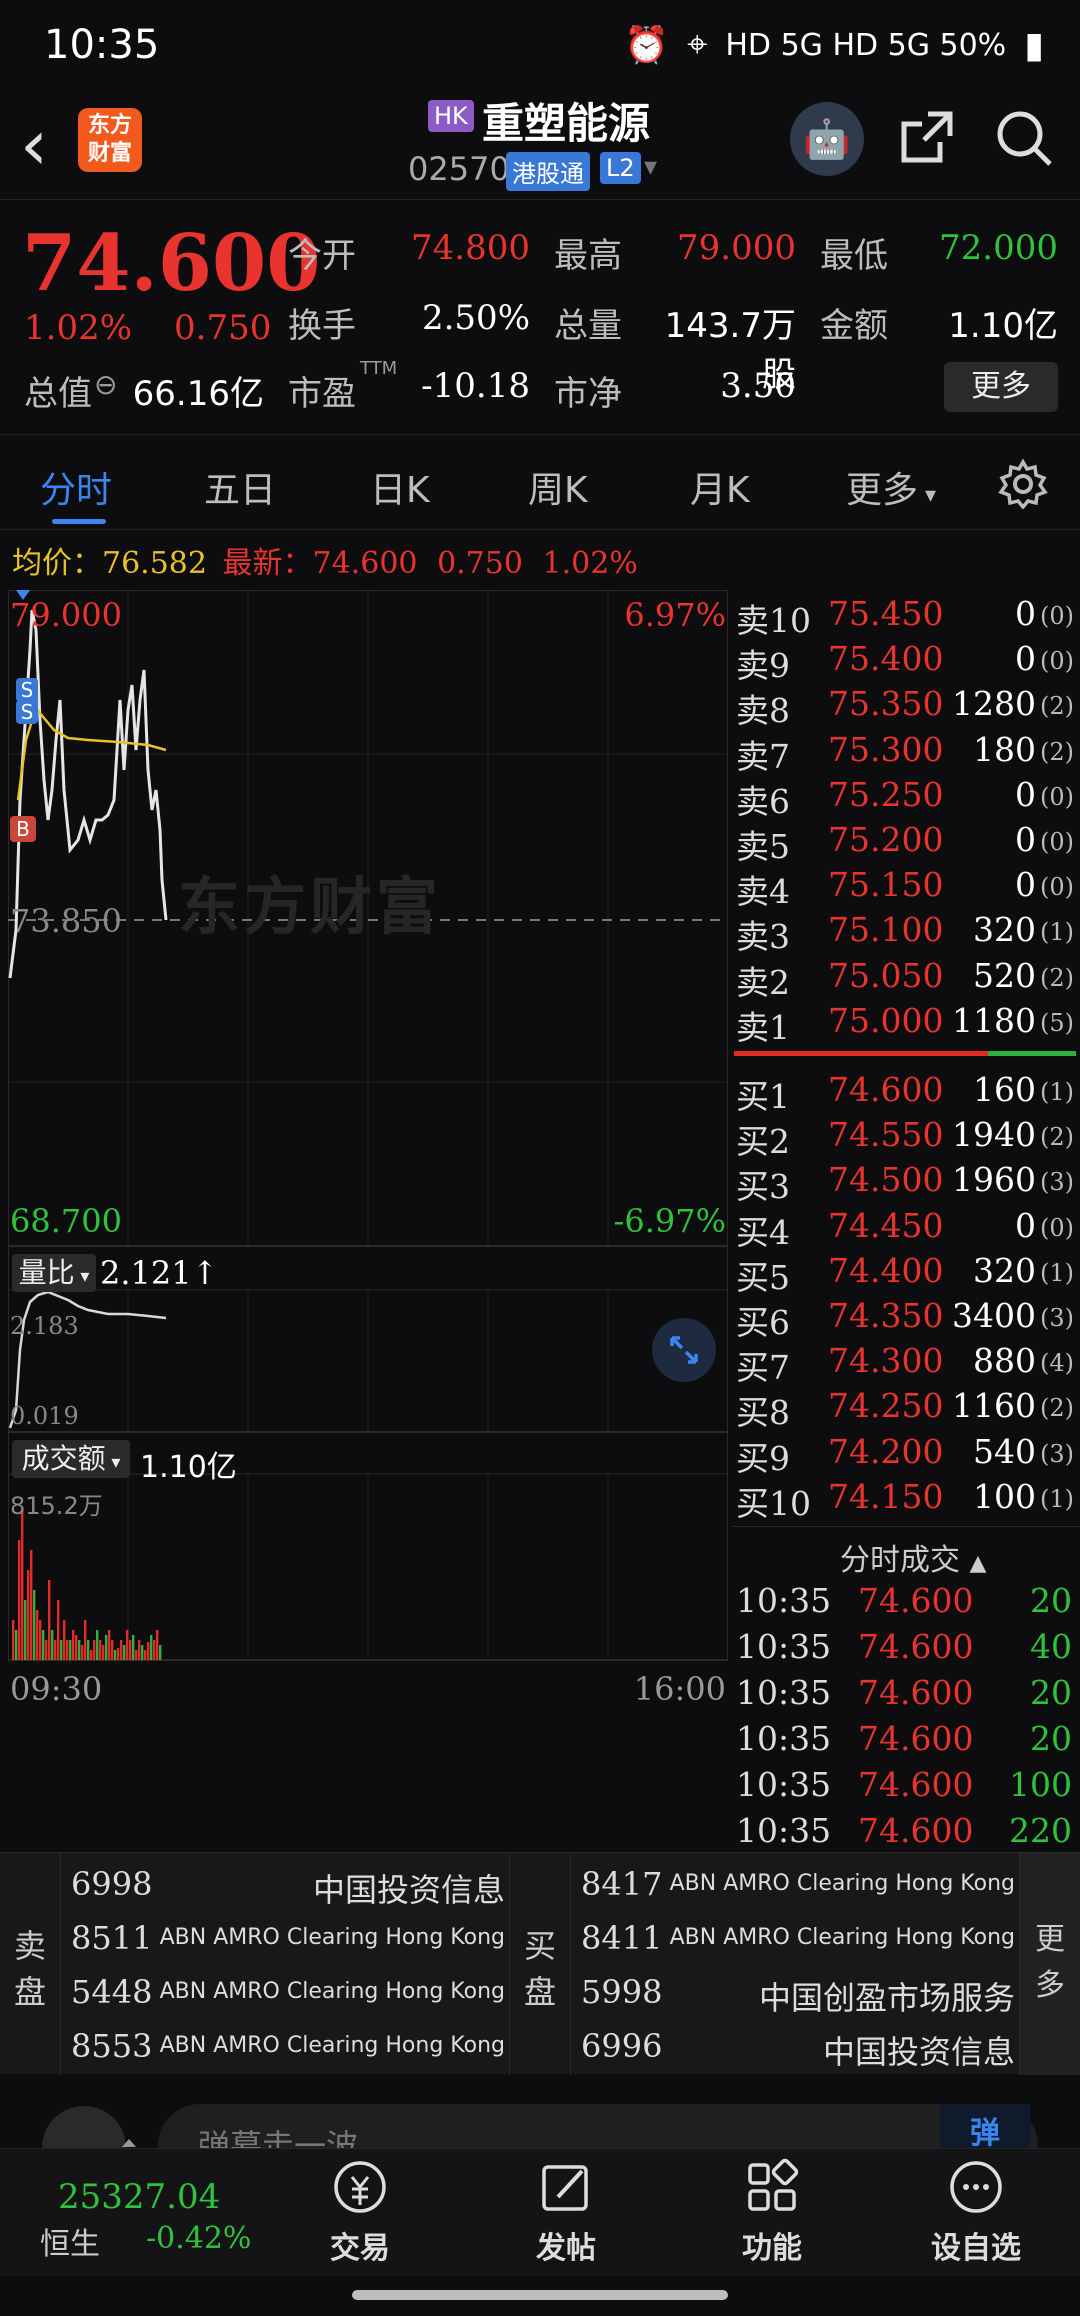 This screenshot has height=2316, width=1080. Describe the element at coordinates (110, 140) in the screenshot. I see `app-logo: 东方 财富` at that location.